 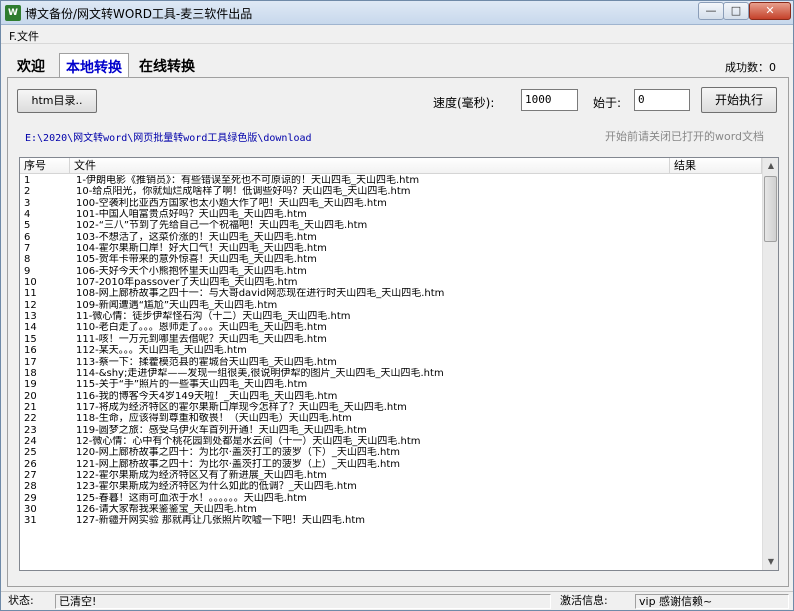 I want to click on menu-bar: F.文件, so click(x=397, y=35).